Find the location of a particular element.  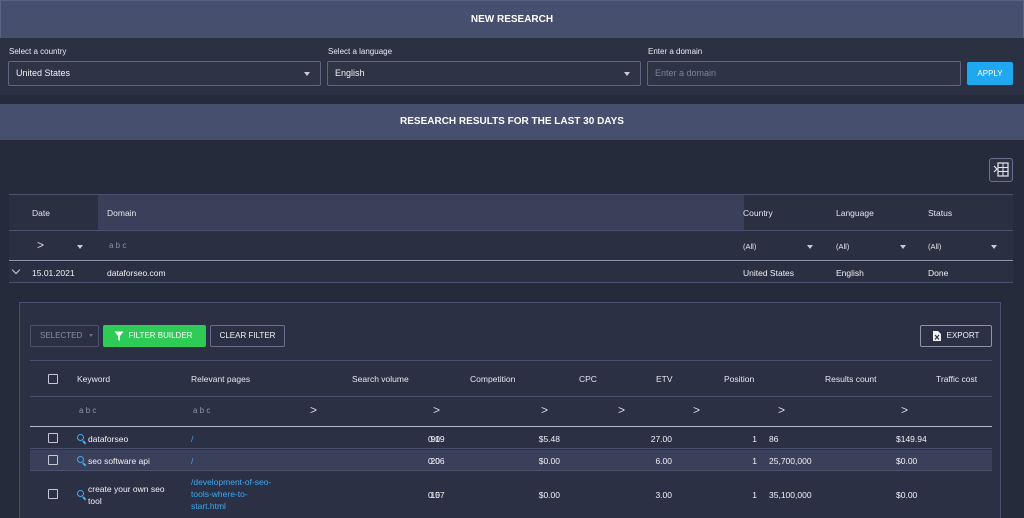

keyword-cell: seo software api is located at coordinates (119, 461).